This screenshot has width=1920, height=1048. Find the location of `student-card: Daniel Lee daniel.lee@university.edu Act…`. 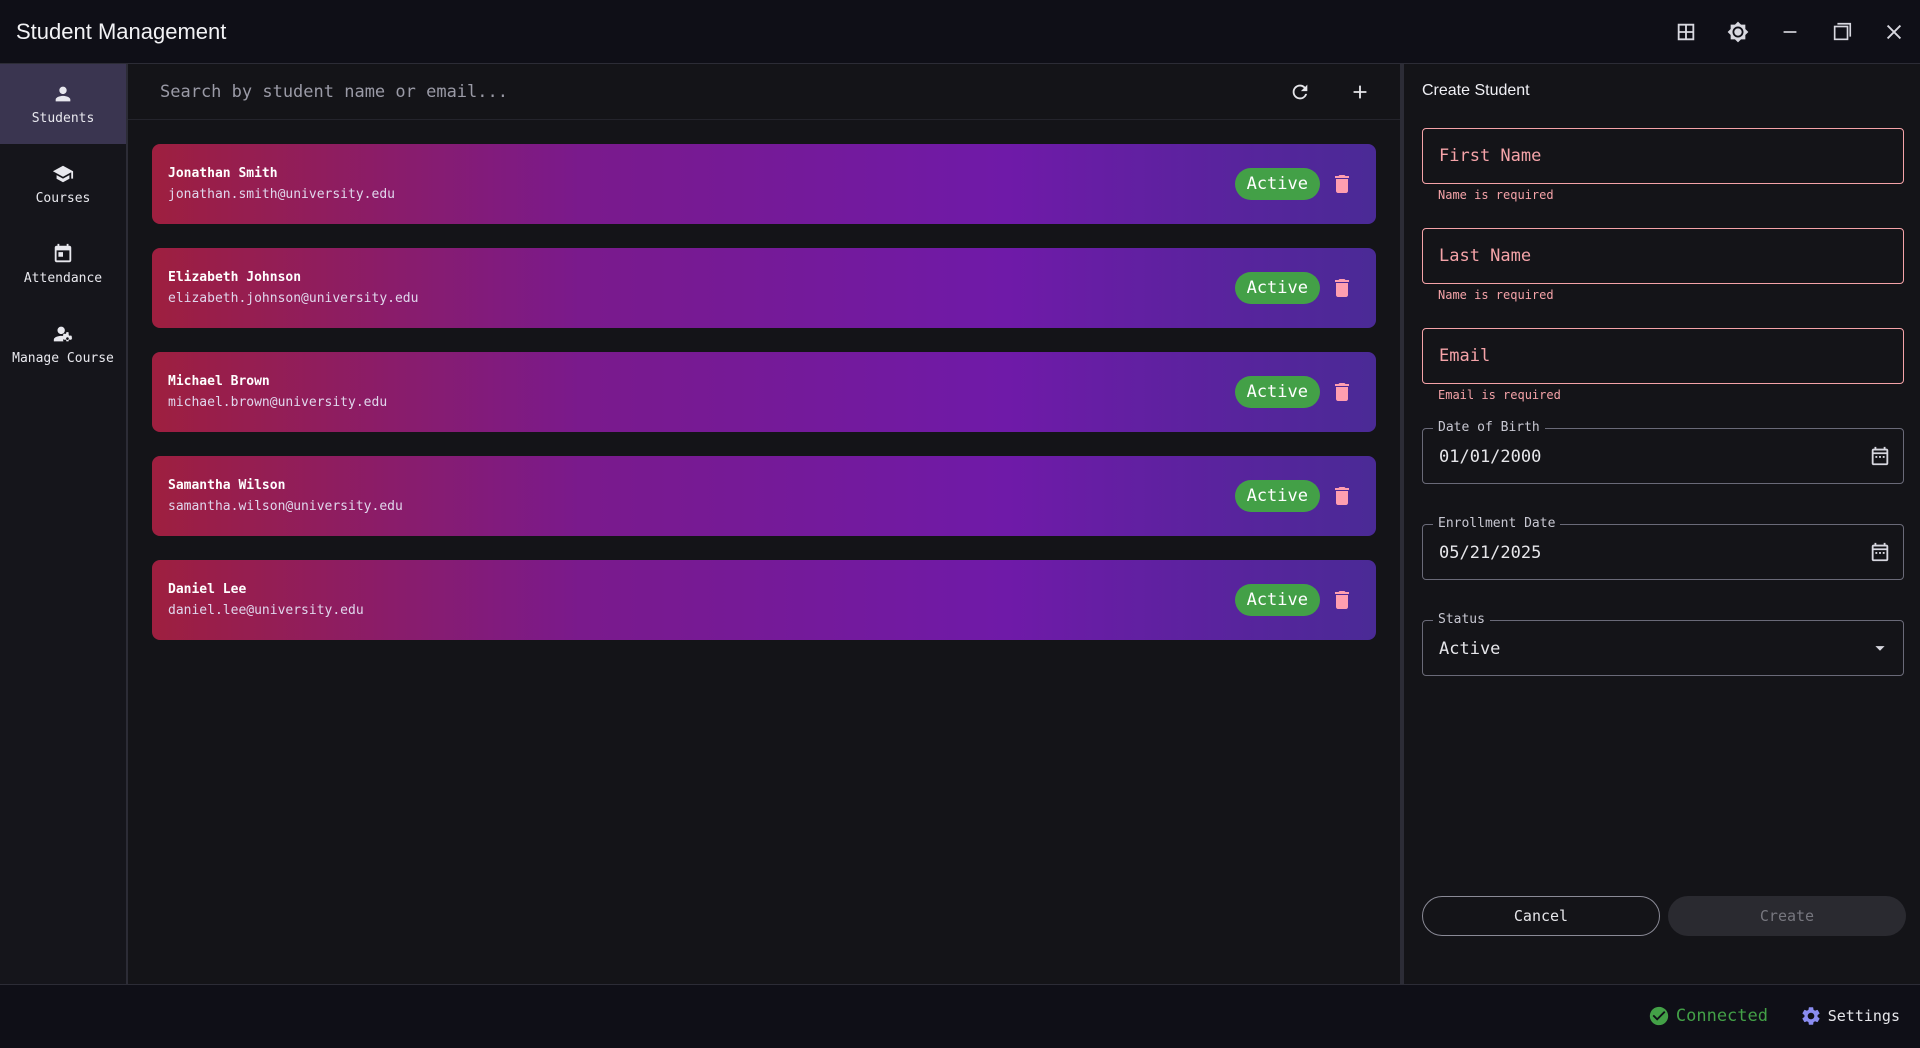

student-card: Daniel Lee daniel.lee@university.edu Act… is located at coordinates (764, 600).